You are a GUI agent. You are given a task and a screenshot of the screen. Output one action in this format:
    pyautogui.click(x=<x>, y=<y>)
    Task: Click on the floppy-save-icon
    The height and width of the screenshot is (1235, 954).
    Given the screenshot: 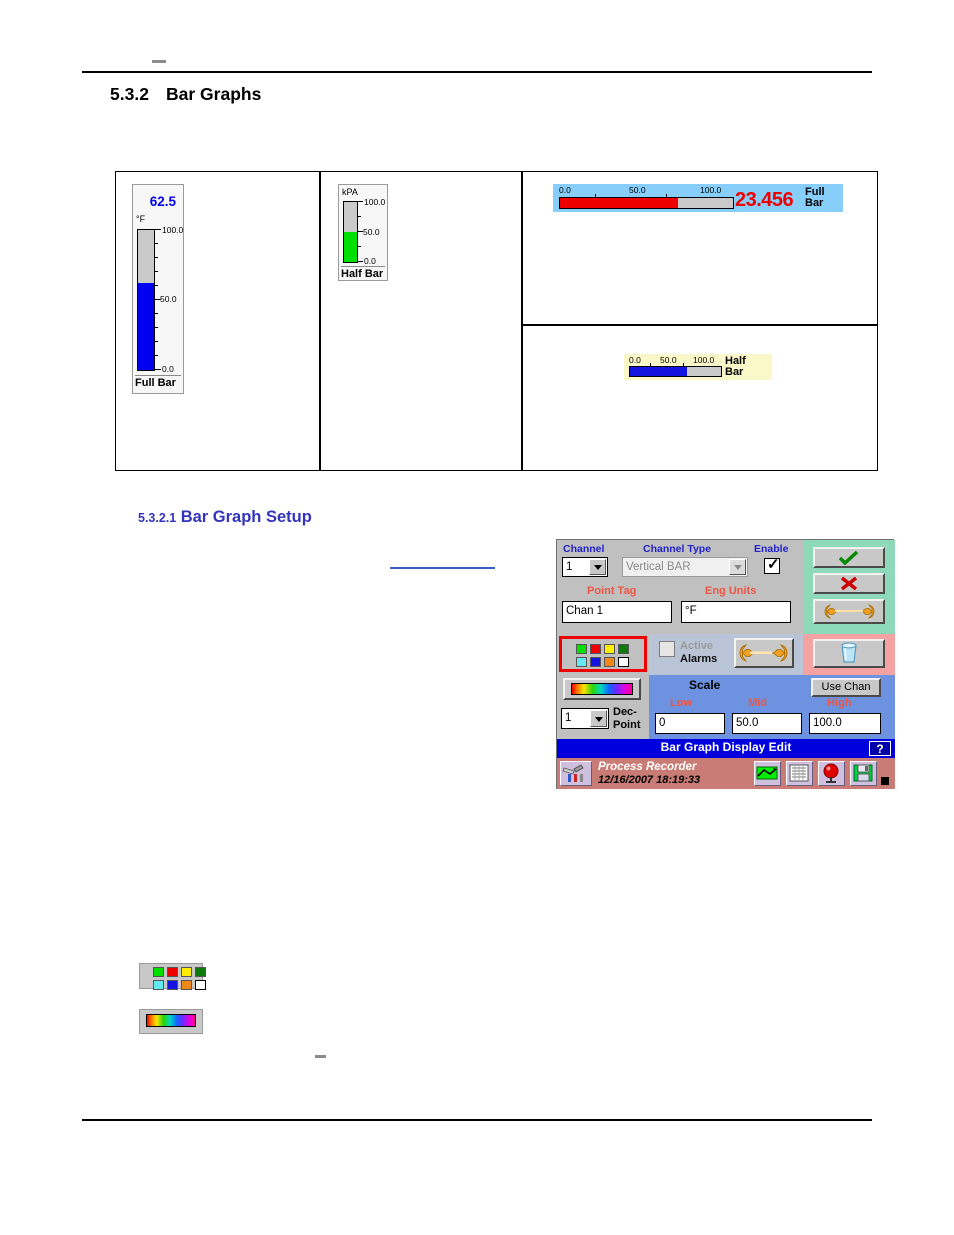 What is the action you would take?
    pyautogui.click(x=863, y=773)
    